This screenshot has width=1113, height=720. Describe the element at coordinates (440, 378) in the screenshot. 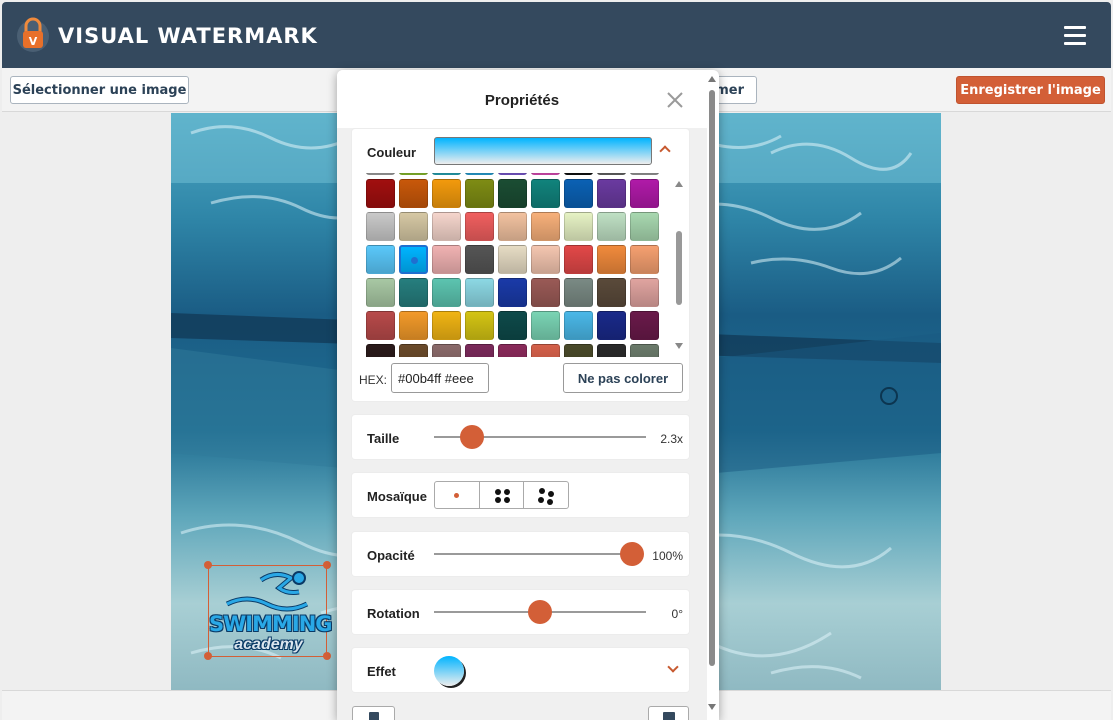

I see `hex-input` at that location.